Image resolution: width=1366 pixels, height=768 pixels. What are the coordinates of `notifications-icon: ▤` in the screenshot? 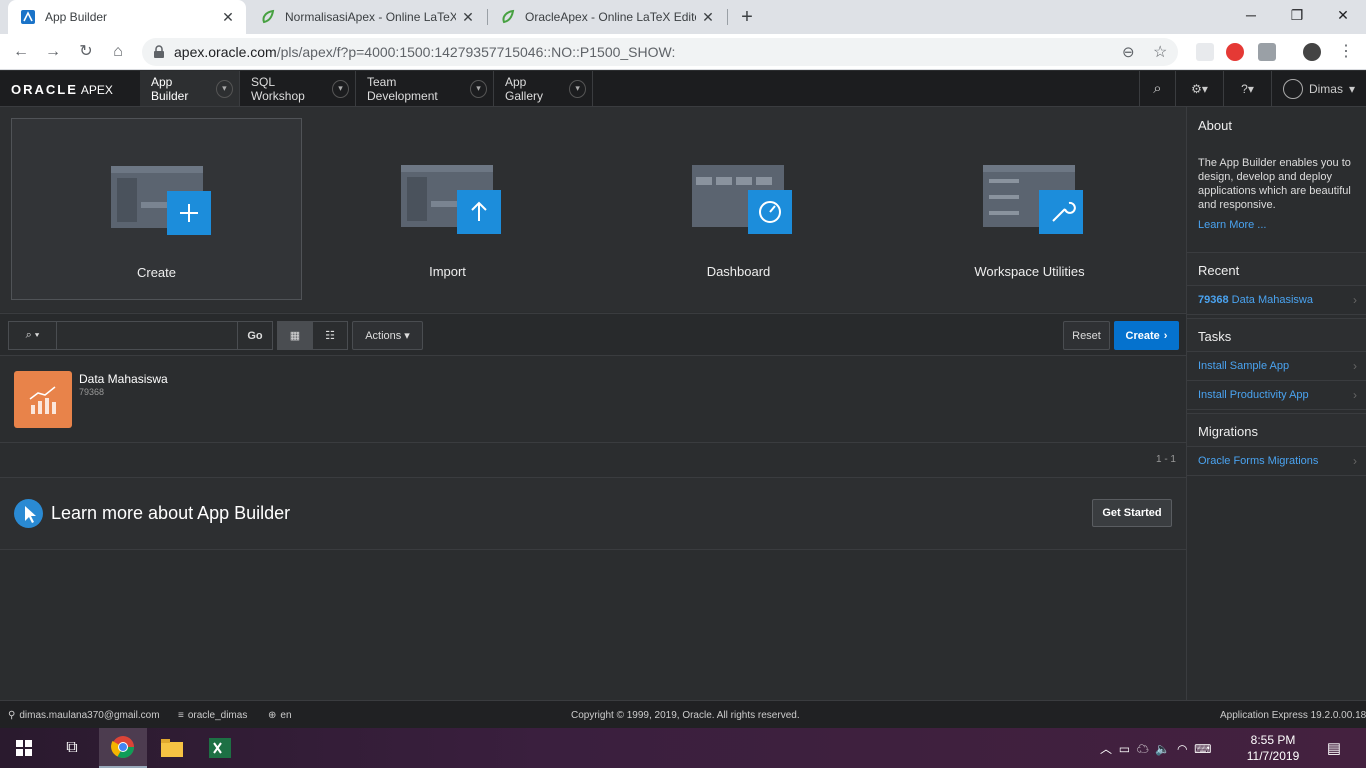 It's located at (1334, 748).